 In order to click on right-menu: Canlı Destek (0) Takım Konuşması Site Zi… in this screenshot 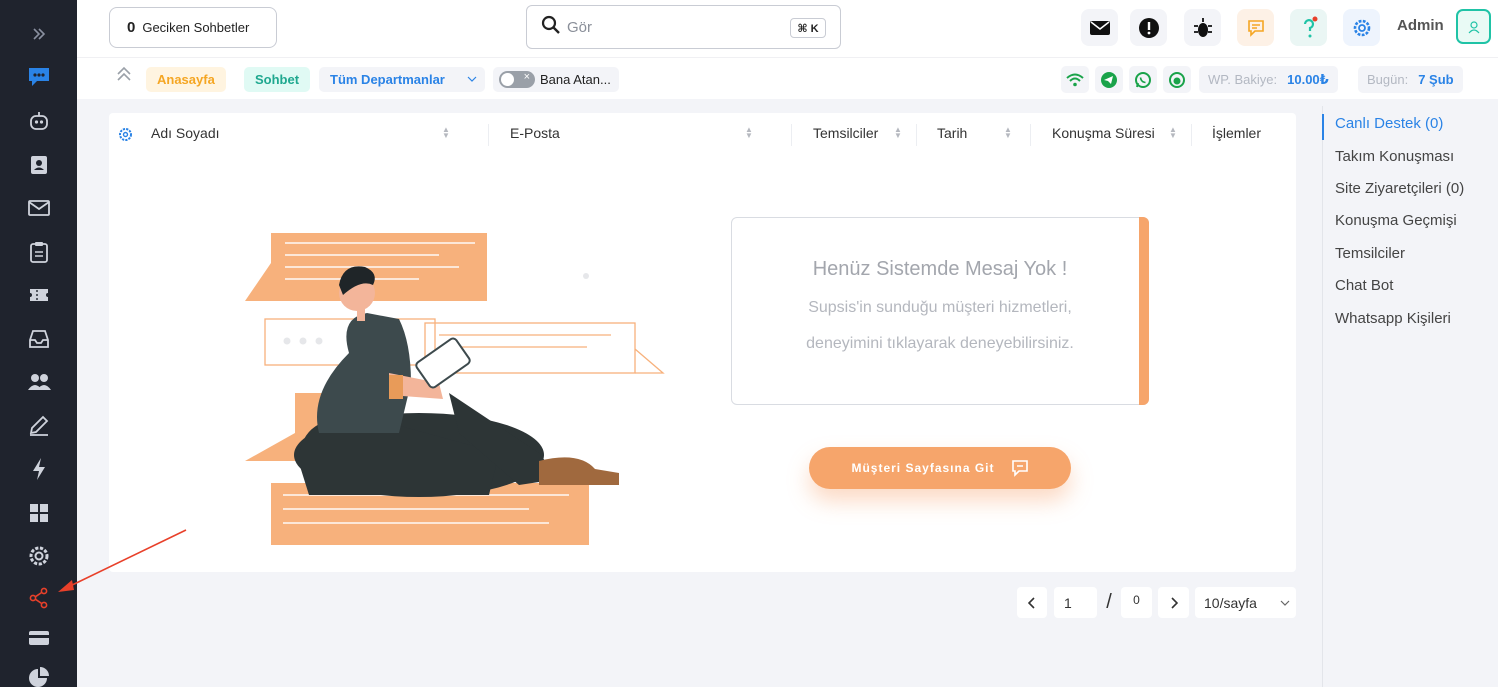, I will do `click(1410, 396)`.